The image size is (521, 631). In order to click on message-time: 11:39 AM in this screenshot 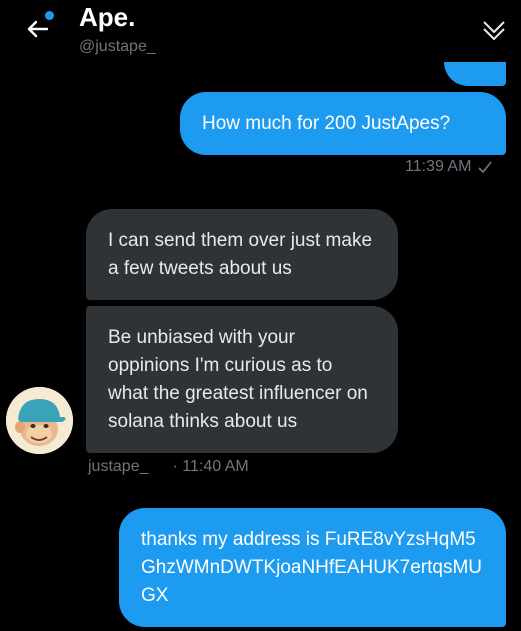, I will do `click(438, 166)`.